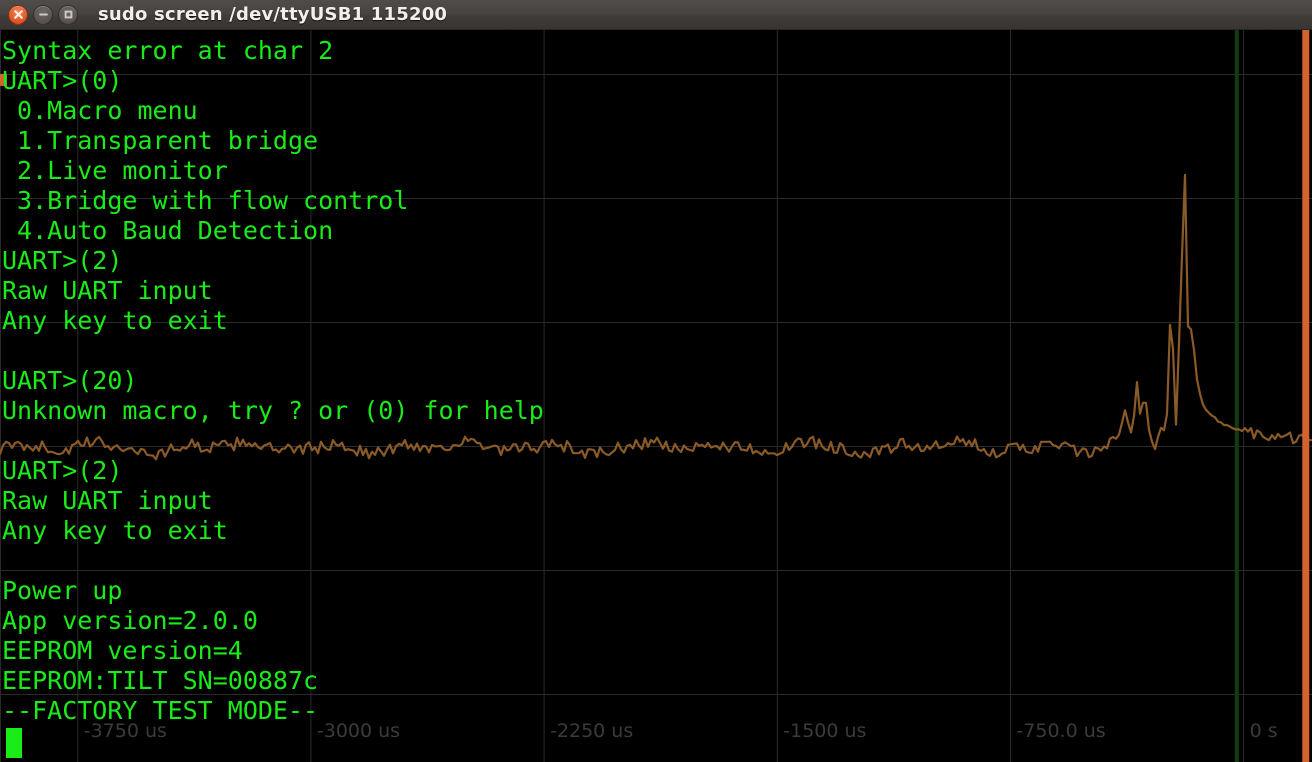 Image resolution: width=1312 pixels, height=762 pixels. I want to click on window-controls, so click(43, 14).